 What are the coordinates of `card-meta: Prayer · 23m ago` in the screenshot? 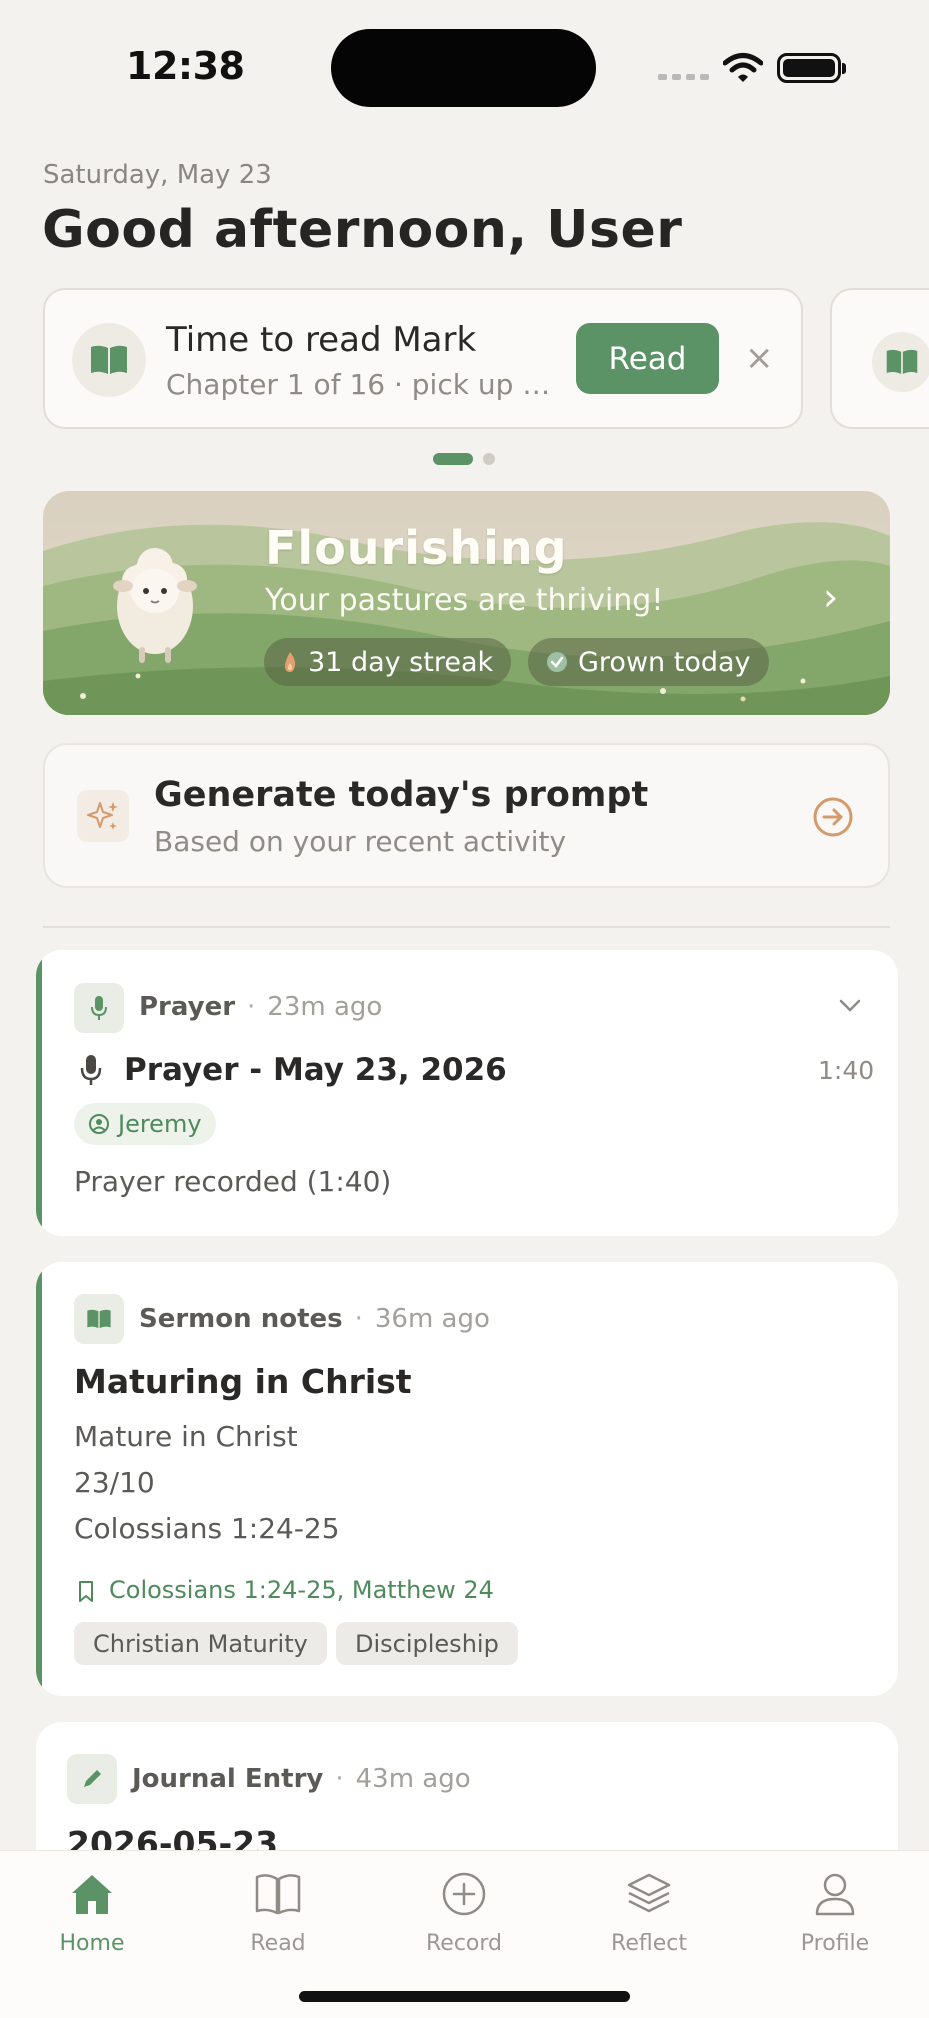 It's located at (261, 1007).